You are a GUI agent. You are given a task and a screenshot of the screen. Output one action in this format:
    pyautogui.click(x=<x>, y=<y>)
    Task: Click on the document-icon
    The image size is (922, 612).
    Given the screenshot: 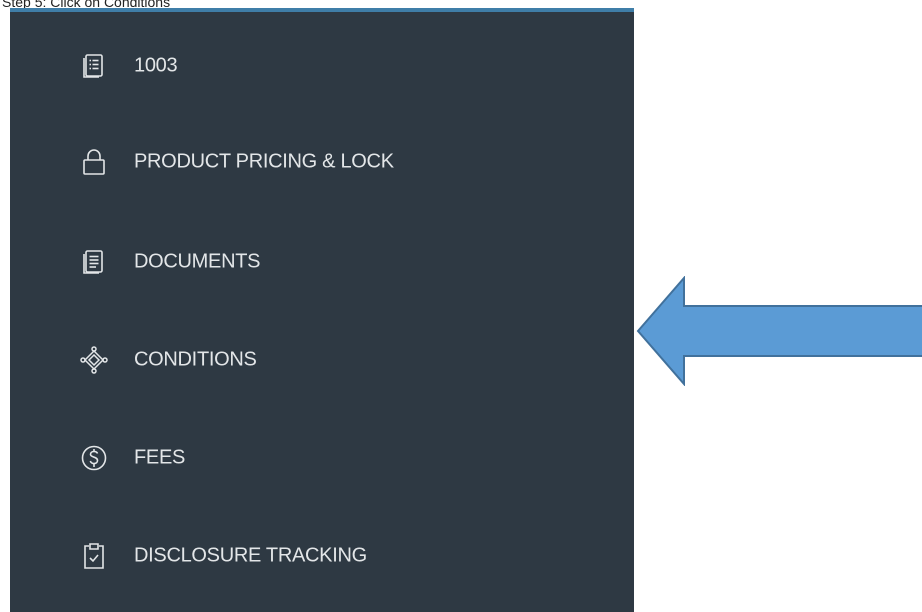 What is the action you would take?
    pyautogui.click(x=94, y=262)
    